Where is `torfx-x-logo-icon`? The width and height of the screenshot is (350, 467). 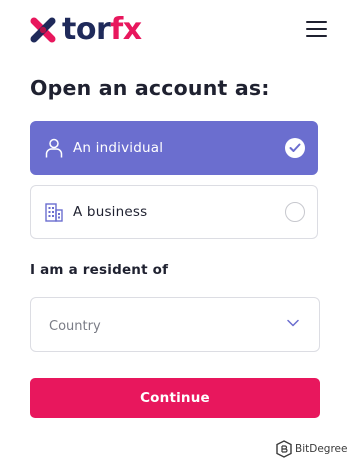
torfx-x-logo-icon is located at coordinates (43, 30).